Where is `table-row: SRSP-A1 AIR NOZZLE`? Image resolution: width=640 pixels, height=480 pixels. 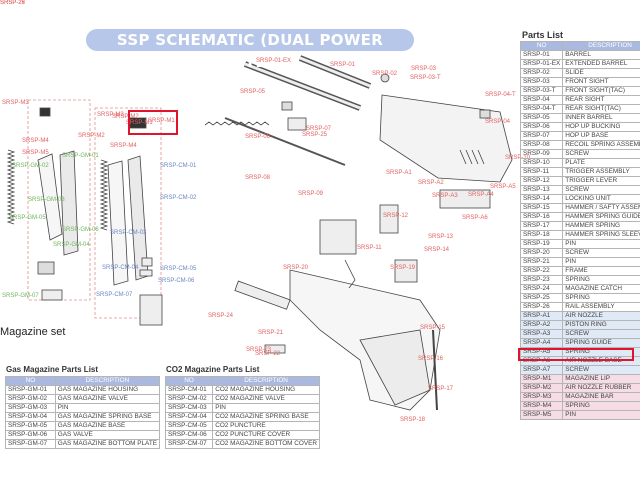 table-row: SRSP-A1 AIR NOZZLE is located at coordinates (579, 316).